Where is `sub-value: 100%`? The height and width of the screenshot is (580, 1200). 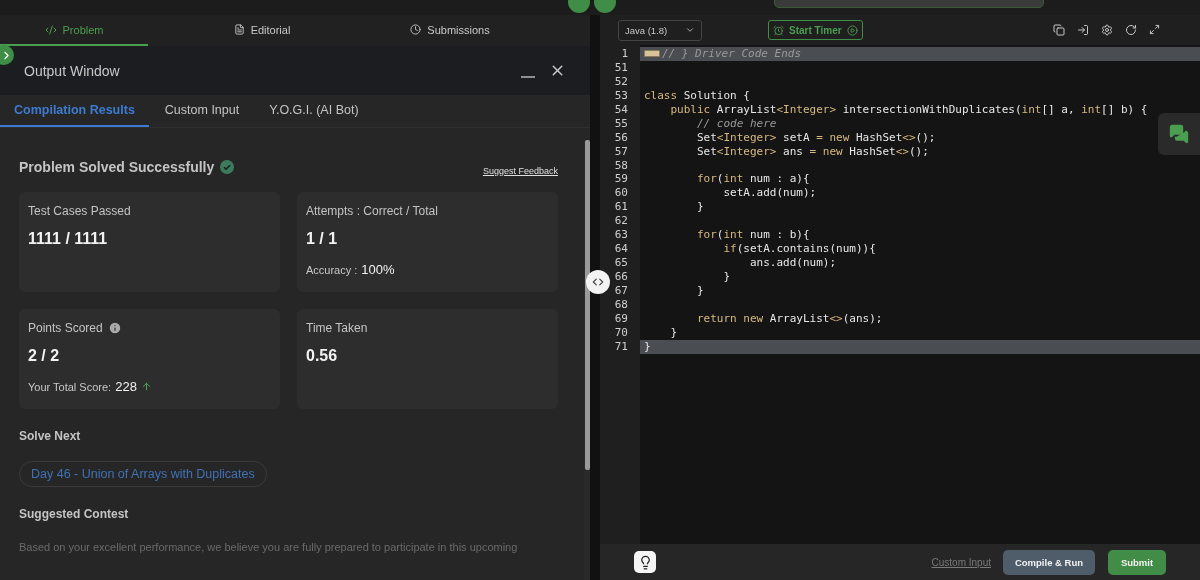
sub-value: 100% is located at coordinates (378, 269).